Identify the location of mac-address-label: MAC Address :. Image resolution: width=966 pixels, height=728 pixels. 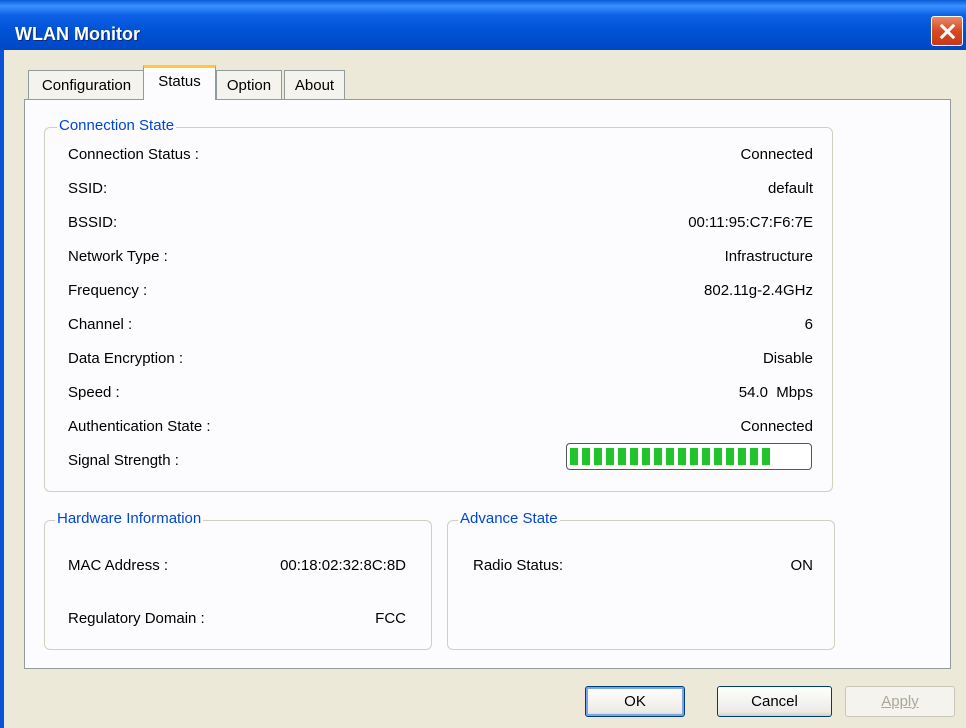
(118, 565).